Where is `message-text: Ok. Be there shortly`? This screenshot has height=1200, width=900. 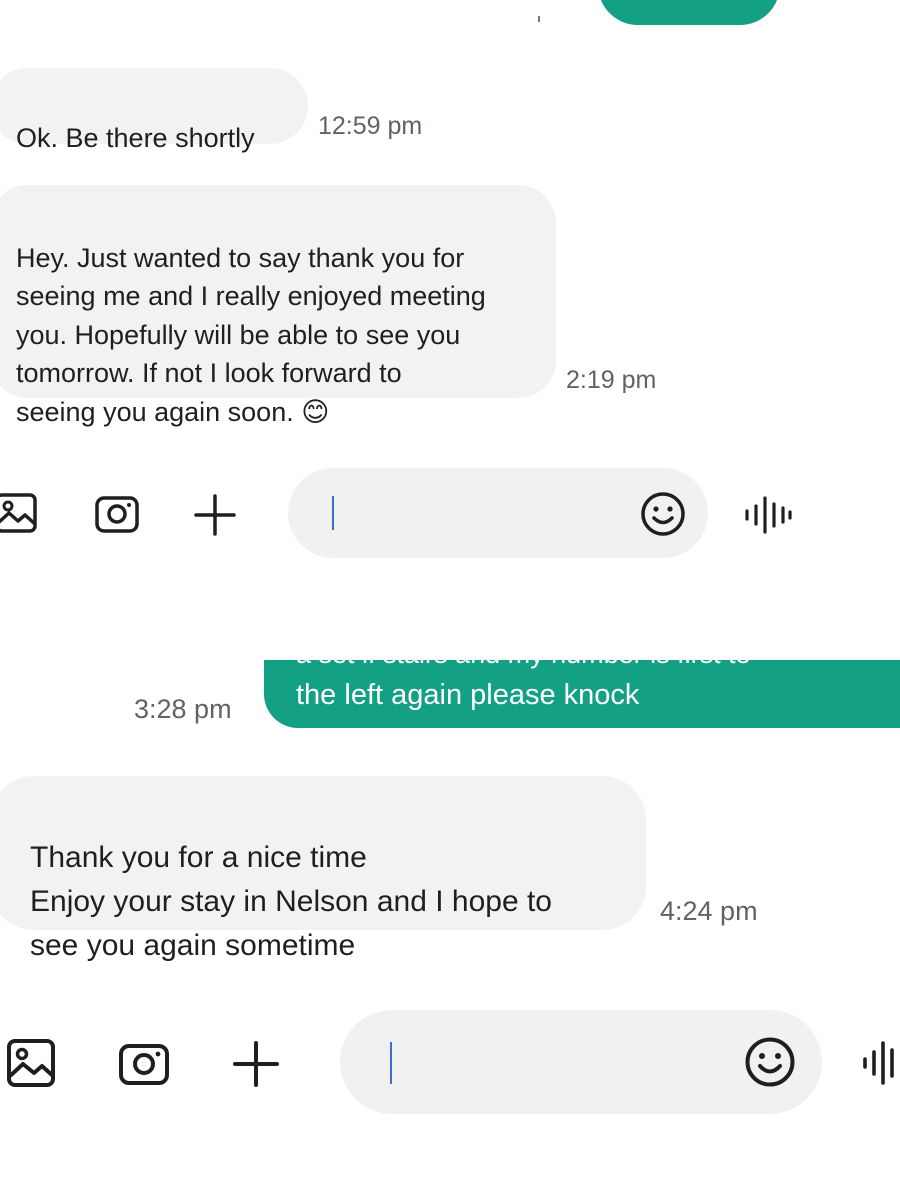 message-text: Ok. Be there shortly is located at coordinates (135, 138).